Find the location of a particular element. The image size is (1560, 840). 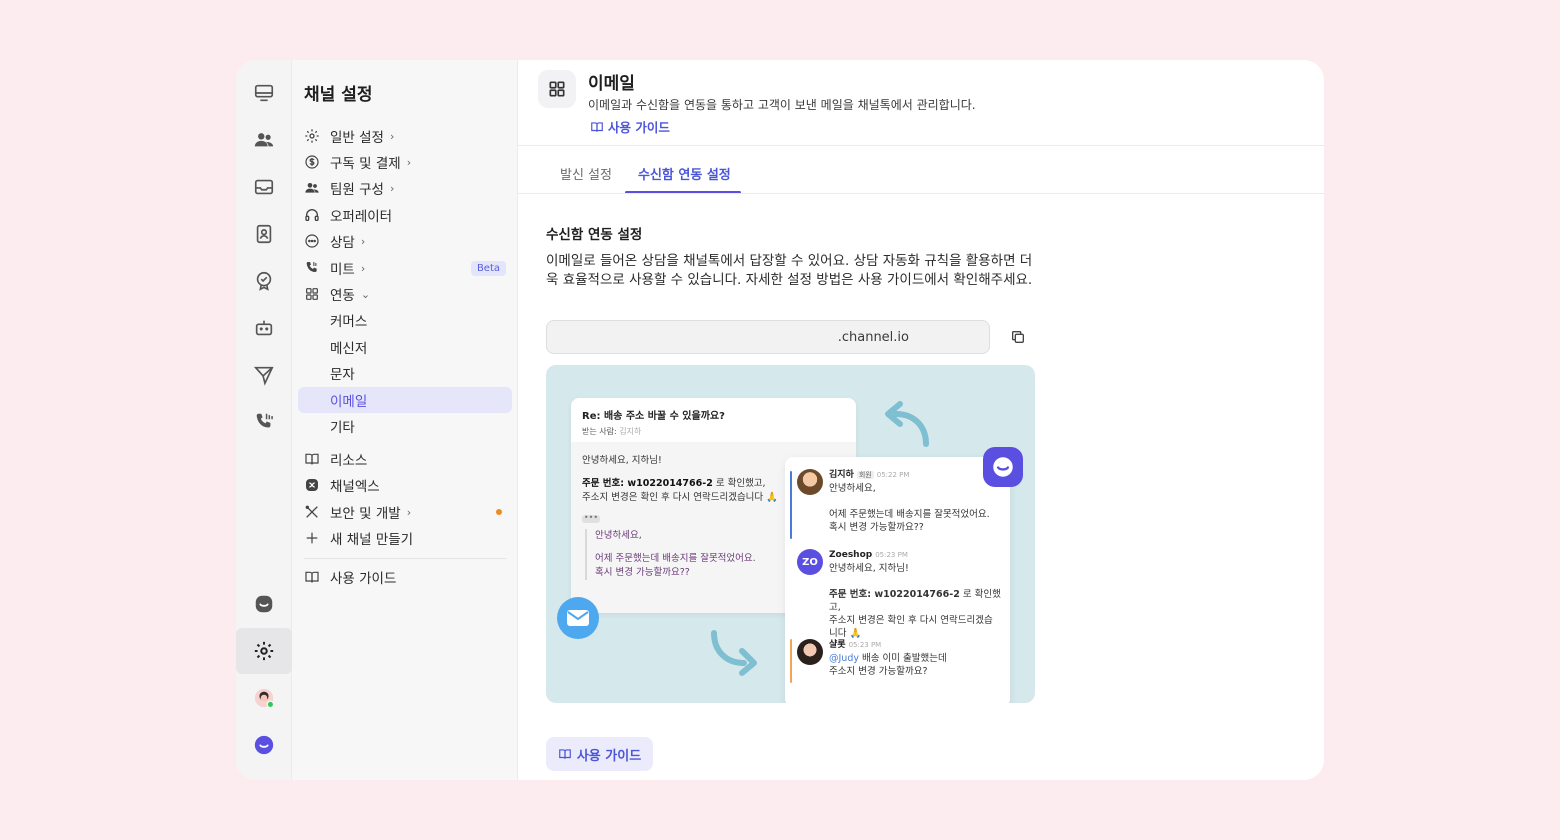

order-suffix: 로 확인했고, is located at coordinates (739, 483).